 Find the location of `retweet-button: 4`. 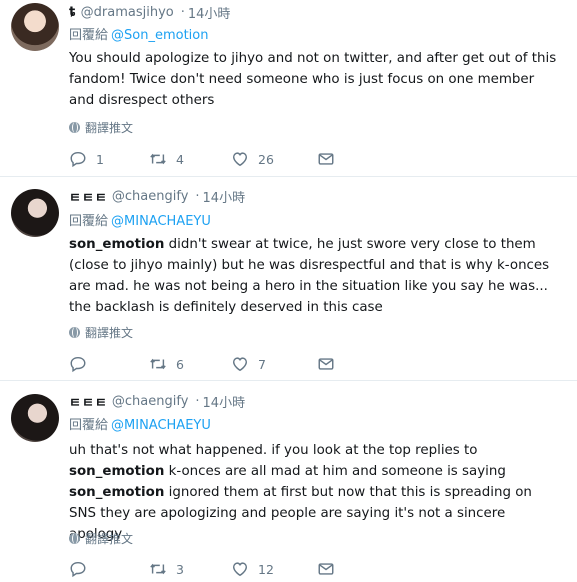

retweet-button: 4 is located at coordinates (190, 159).